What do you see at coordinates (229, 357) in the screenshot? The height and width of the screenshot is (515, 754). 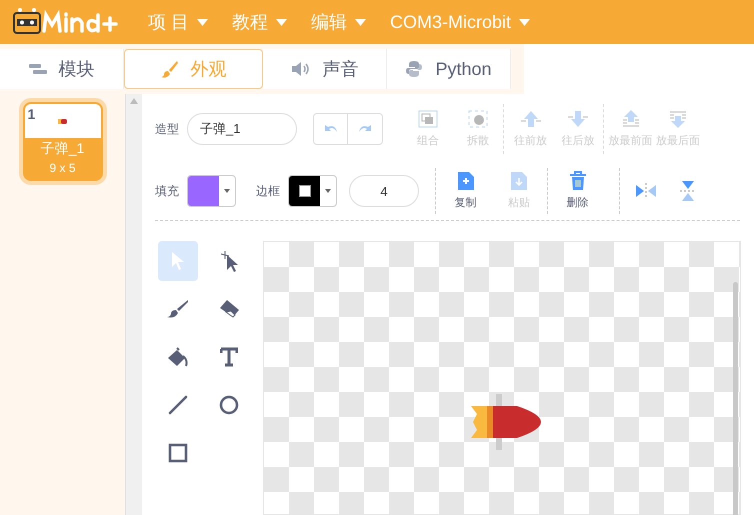 I see `text-tool-icon` at bounding box center [229, 357].